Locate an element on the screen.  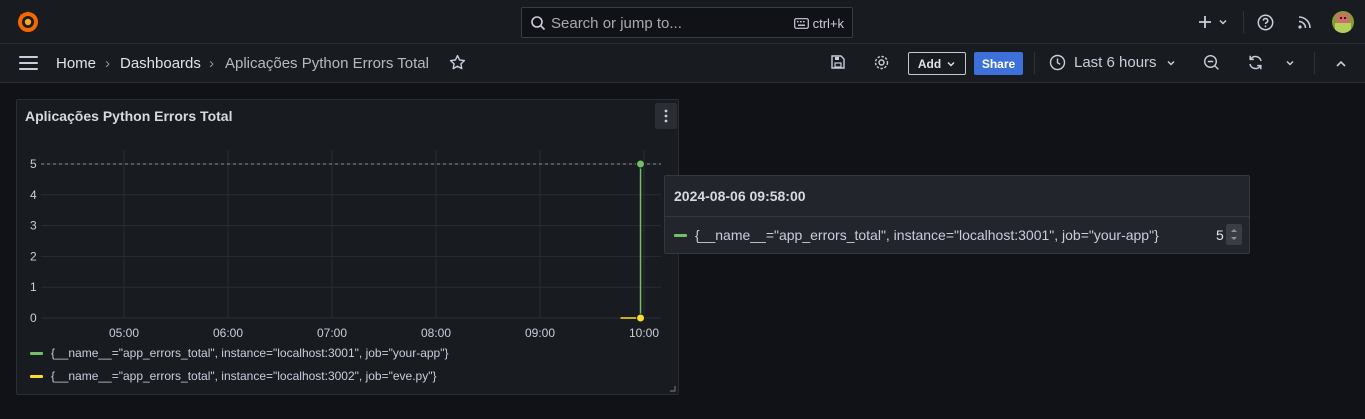
collapse-chevron-up-icon is located at coordinates (1341, 64).